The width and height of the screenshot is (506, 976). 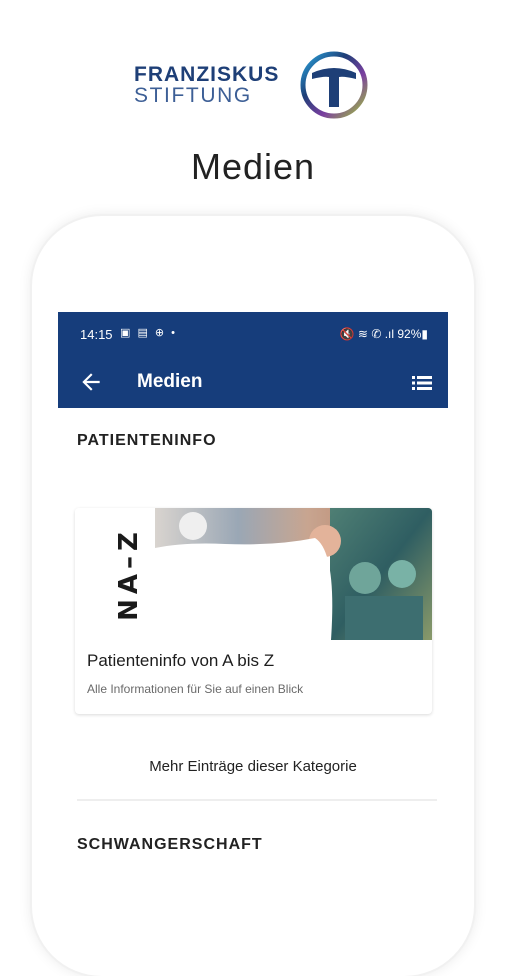 I want to click on section-title-patienteninfo: PATIENTENINFO, so click(x=147, y=440).